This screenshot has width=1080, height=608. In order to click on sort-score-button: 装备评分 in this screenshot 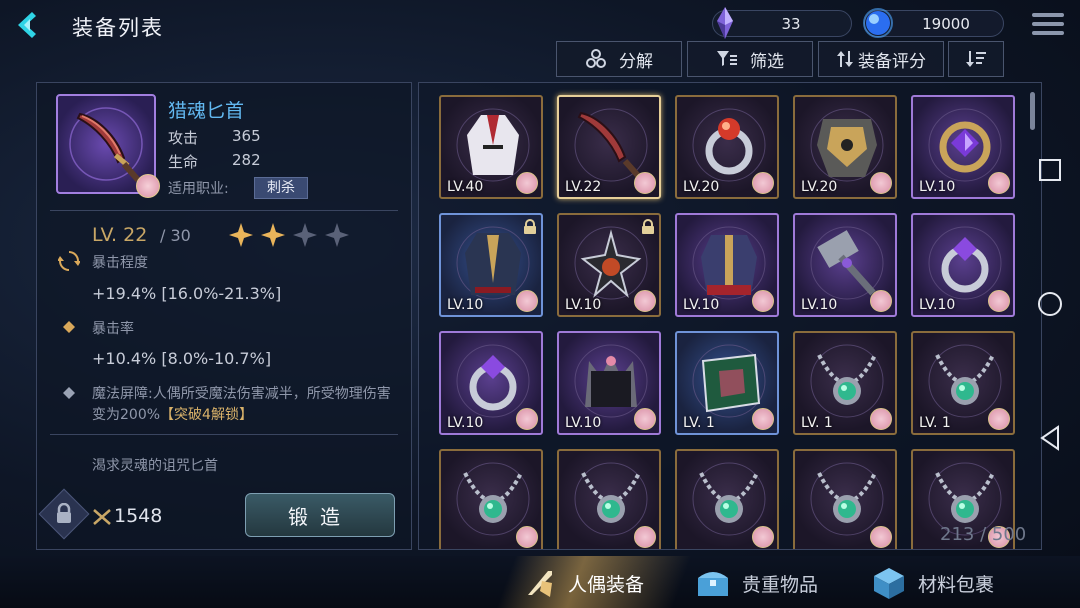, I will do `click(881, 59)`.